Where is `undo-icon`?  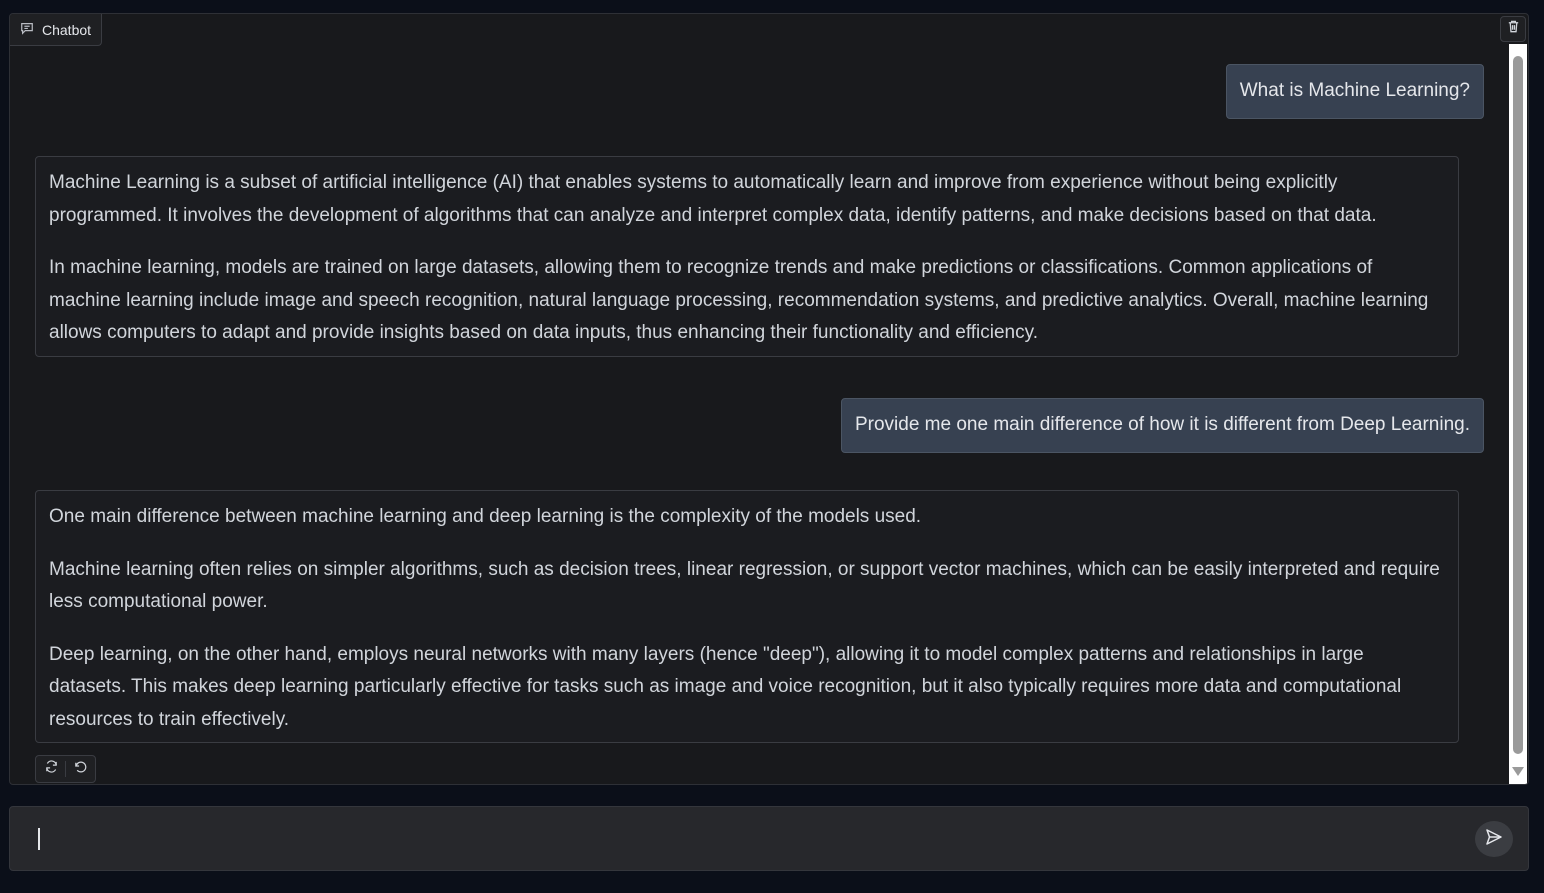 undo-icon is located at coordinates (80, 769).